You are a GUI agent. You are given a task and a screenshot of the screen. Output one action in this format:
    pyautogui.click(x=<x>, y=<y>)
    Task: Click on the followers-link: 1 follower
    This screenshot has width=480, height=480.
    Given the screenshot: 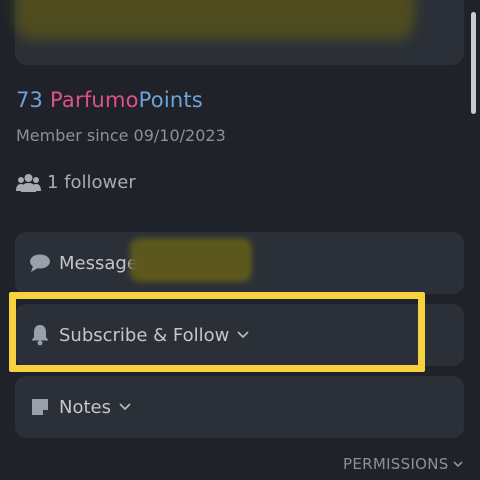 What is the action you would take?
    pyautogui.click(x=76, y=182)
    